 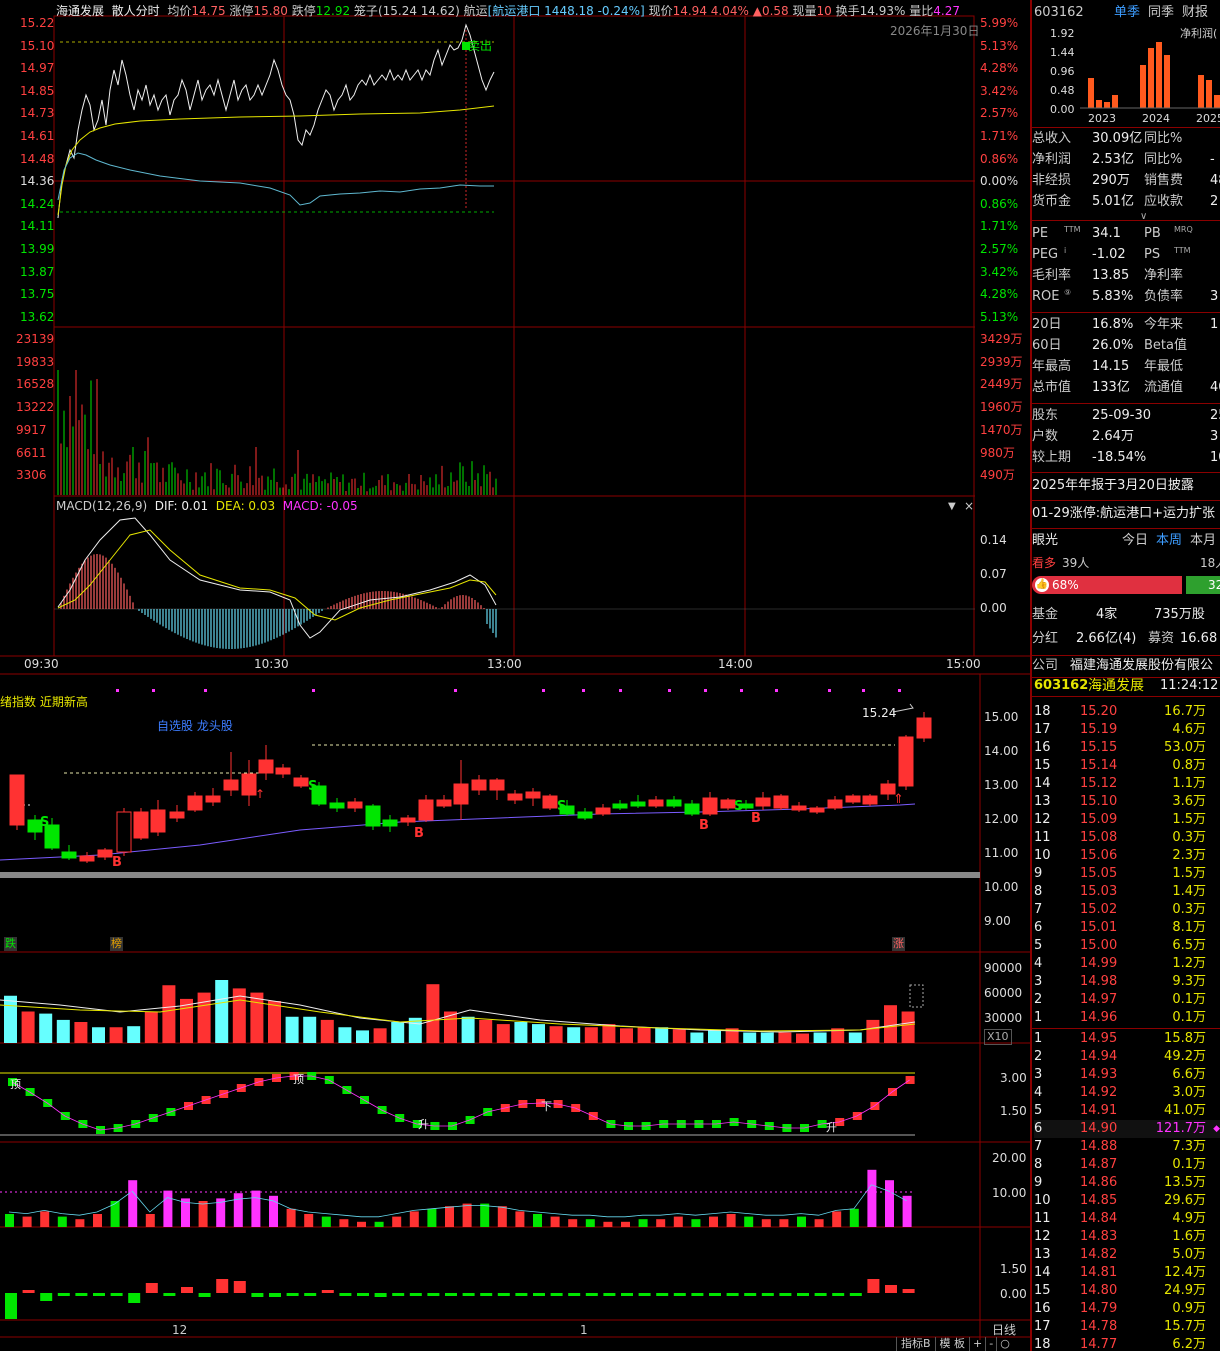 I want to click on order-row: 1 14.95 15.8万, so click(x=1127, y=1039).